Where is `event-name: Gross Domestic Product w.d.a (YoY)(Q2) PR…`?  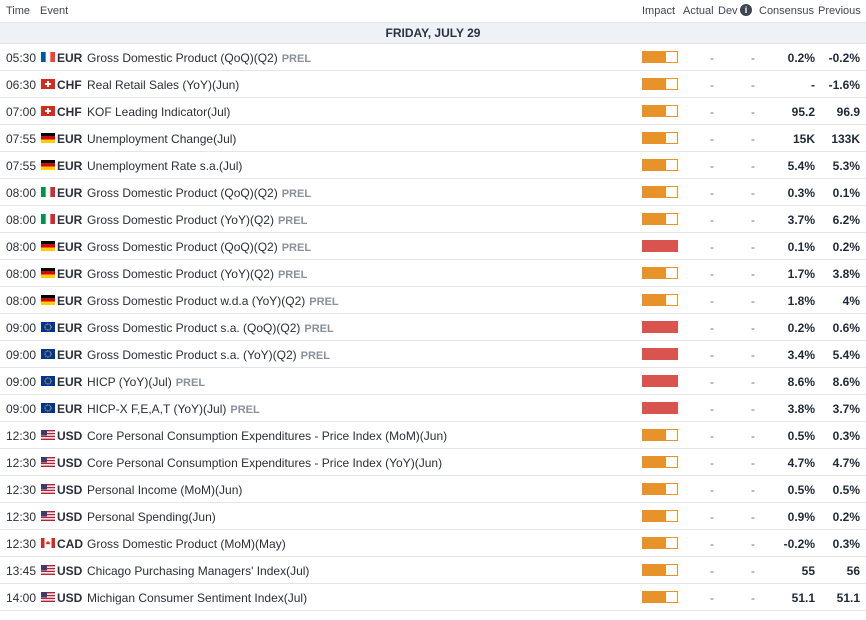
event-name: Gross Domestic Product w.d.a (YoY)(Q2) PR… is located at coordinates (213, 301).